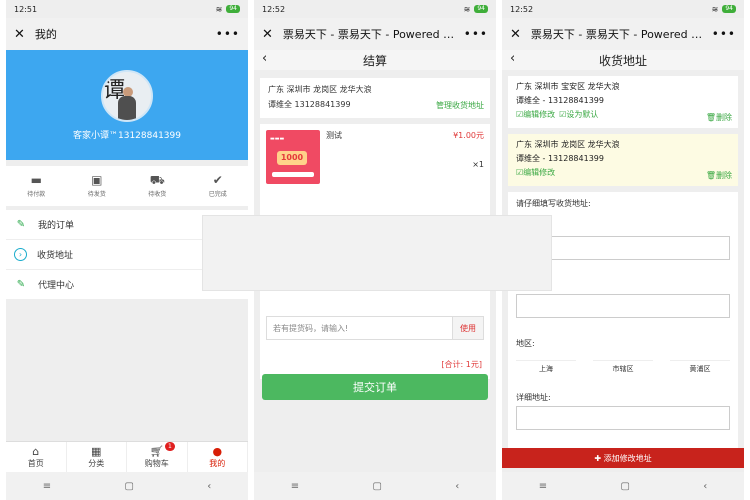  I want to click on tab-cart: 🛒︎ 1 购物车, so click(157, 457).